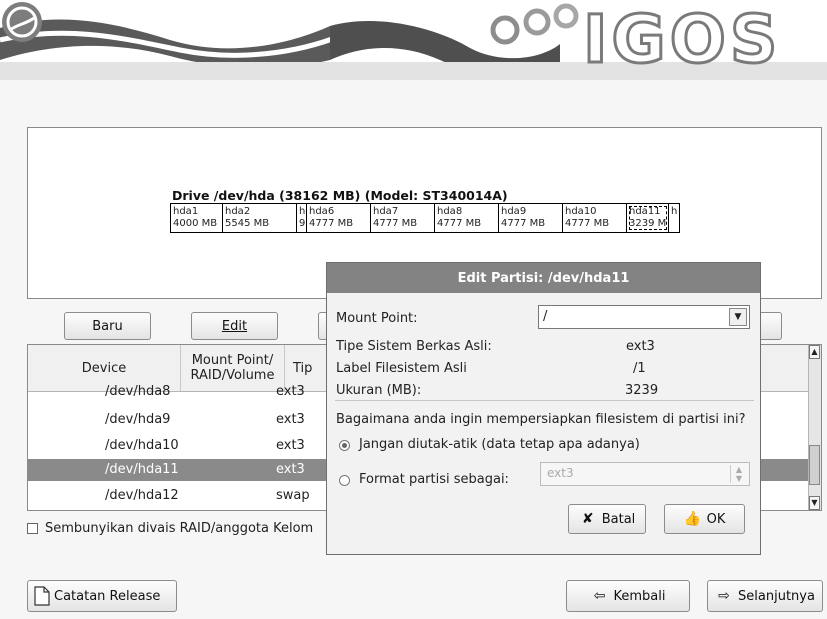  What do you see at coordinates (814, 427) in the screenshot?
I see `table-vertical-scrollbar: ▲ ▼` at bounding box center [814, 427].